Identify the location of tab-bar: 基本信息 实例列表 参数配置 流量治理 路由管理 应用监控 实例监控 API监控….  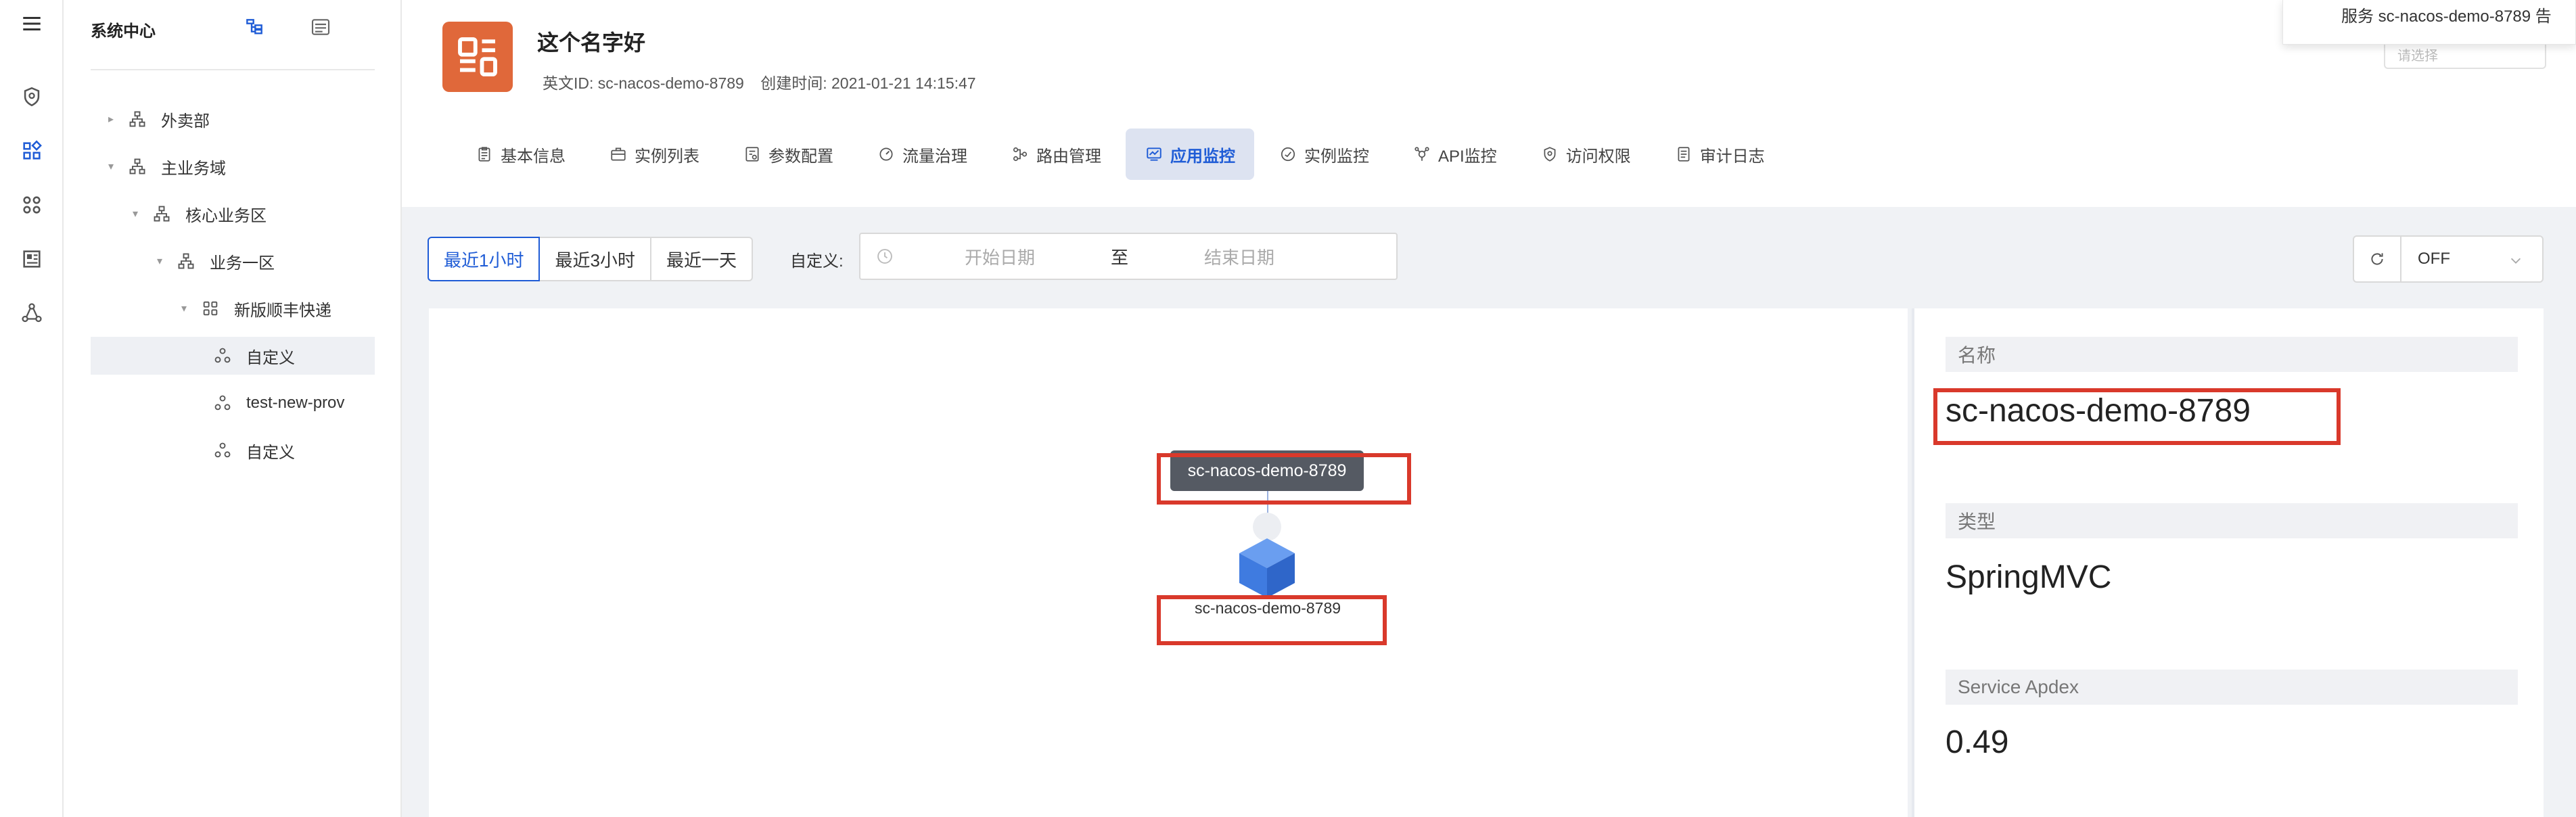
(1122, 154).